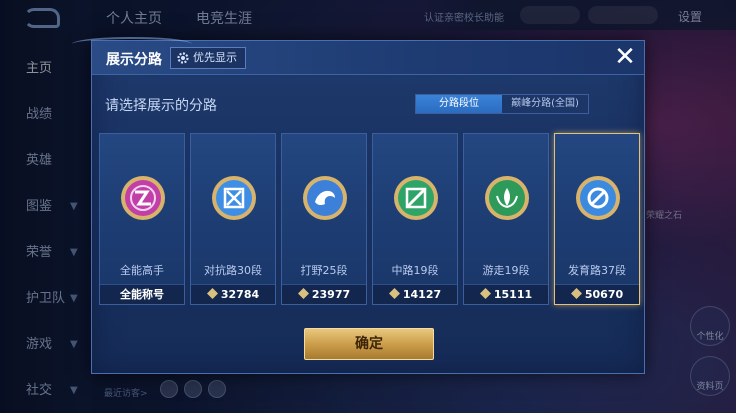 This screenshot has width=736, height=413. Describe the element at coordinates (597, 270) in the screenshot. I see `lane-label: 发育路37段` at that location.